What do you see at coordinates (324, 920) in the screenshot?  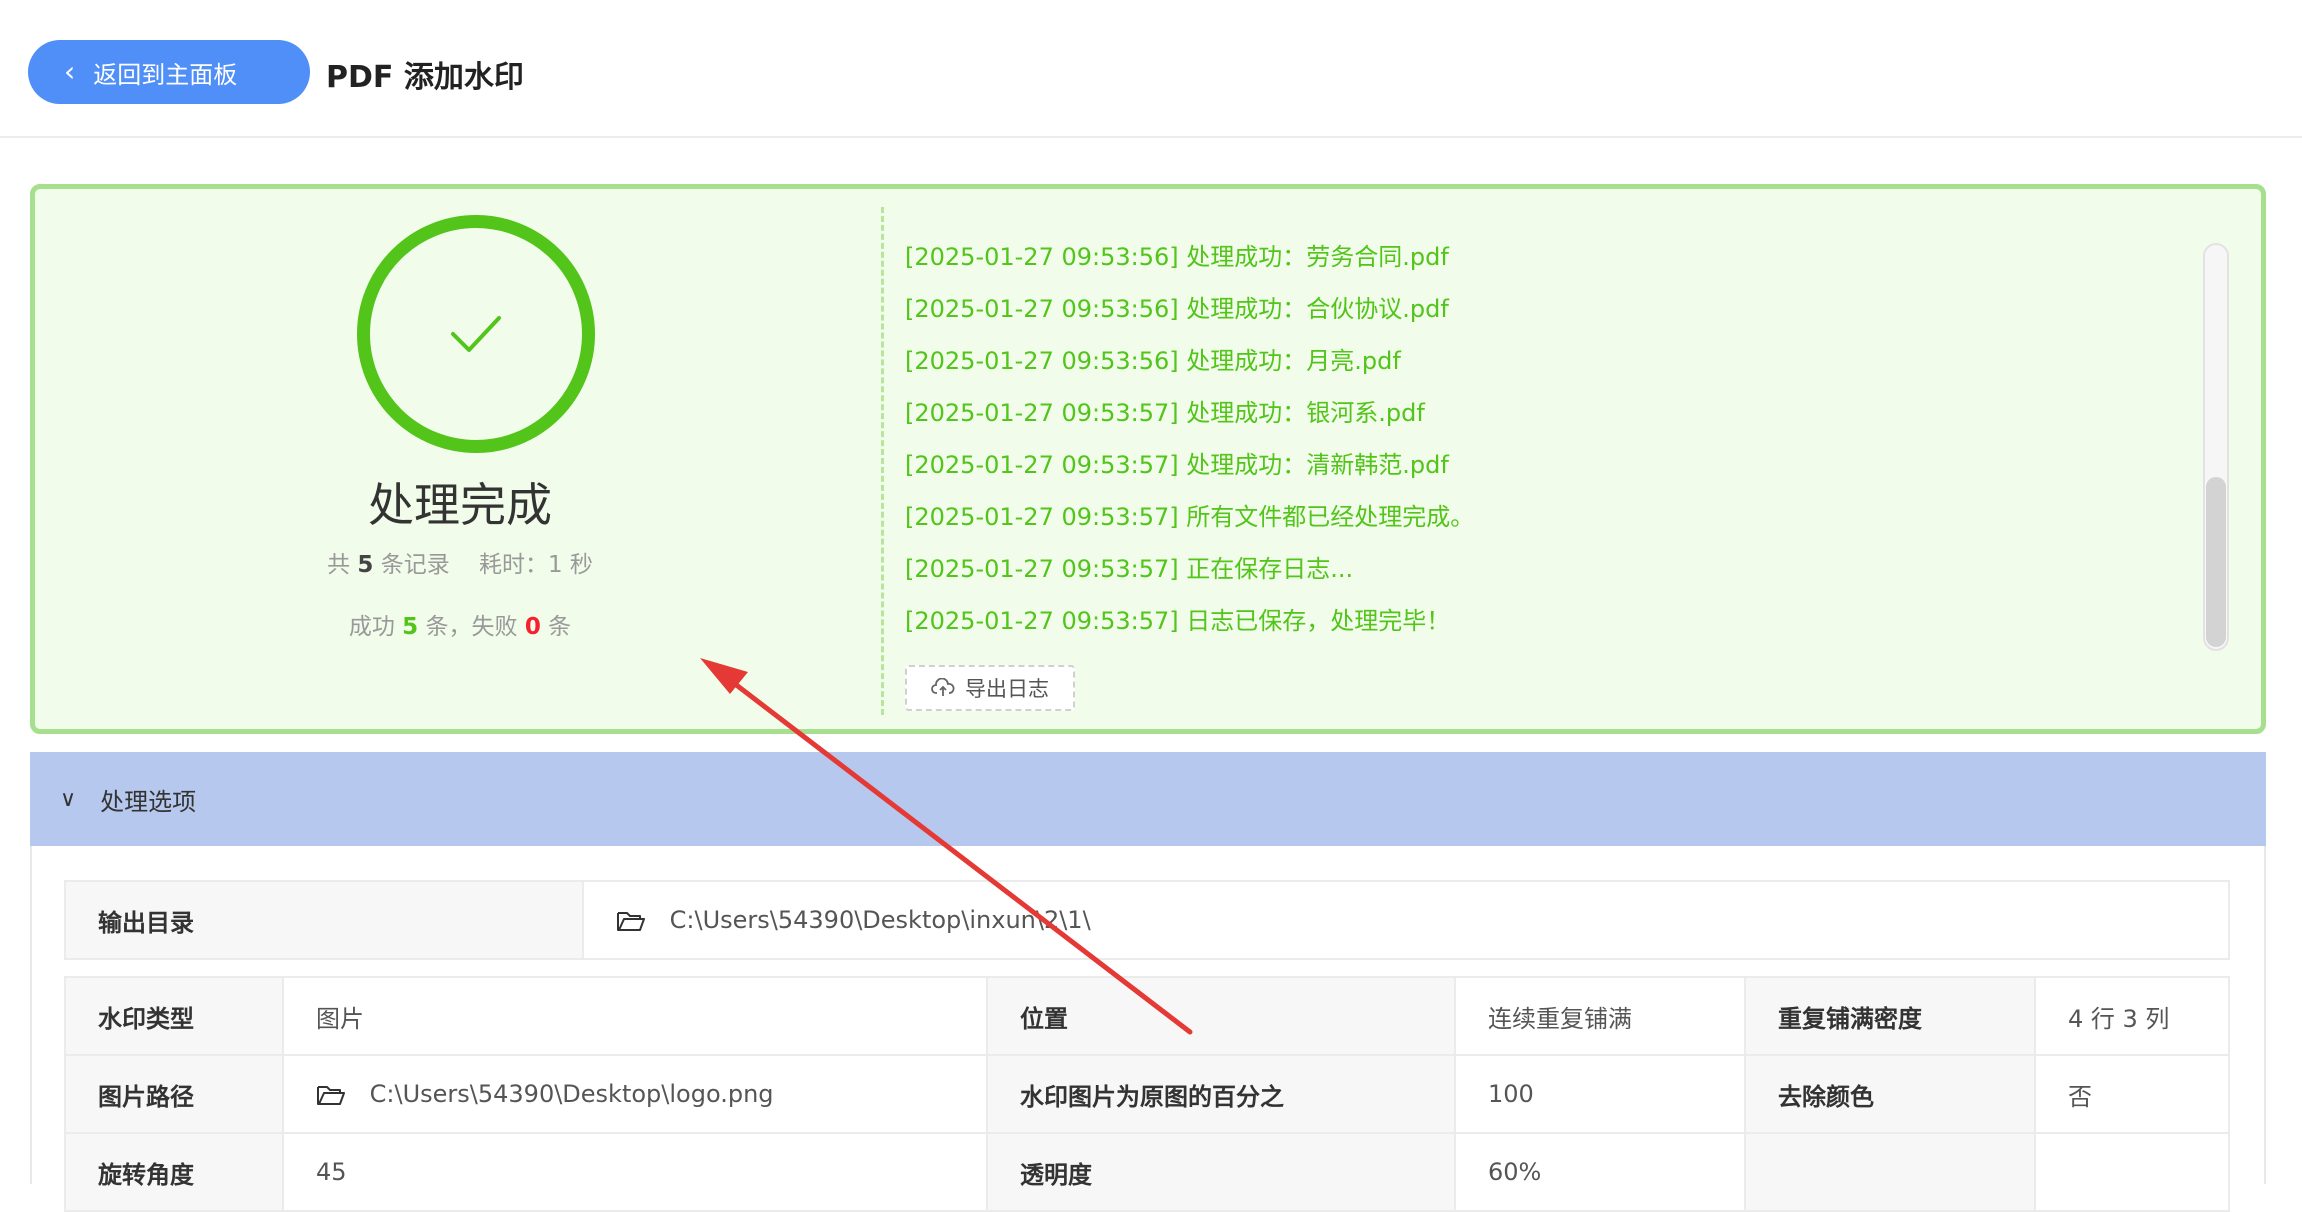 I see `output-dir-label: 输出目录` at bounding box center [324, 920].